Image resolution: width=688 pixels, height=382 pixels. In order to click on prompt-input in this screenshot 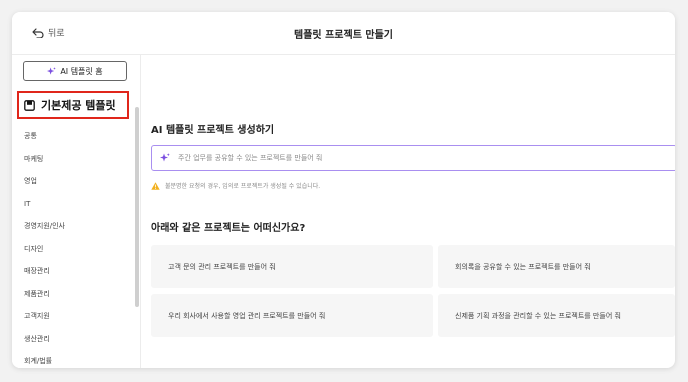, I will do `click(425, 158)`.